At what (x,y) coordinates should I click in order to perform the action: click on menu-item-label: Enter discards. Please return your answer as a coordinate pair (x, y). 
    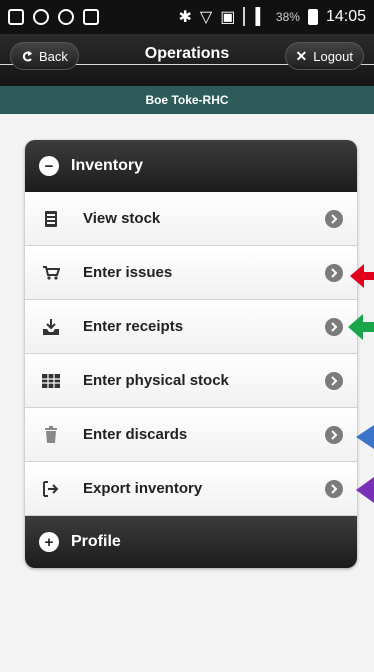
    Looking at the image, I should click on (135, 434).